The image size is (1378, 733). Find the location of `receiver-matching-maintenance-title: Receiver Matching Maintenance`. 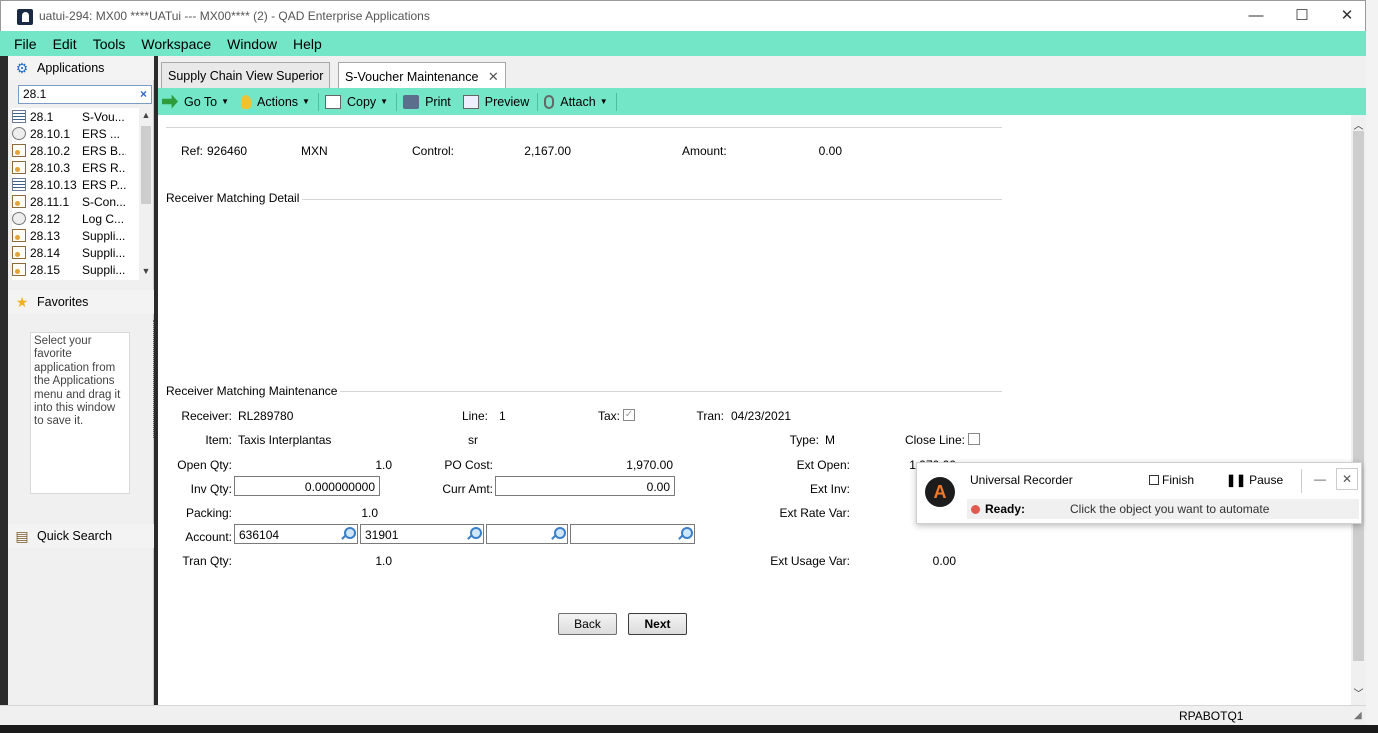

receiver-matching-maintenance-title: Receiver Matching Maintenance is located at coordinates (253, 391).